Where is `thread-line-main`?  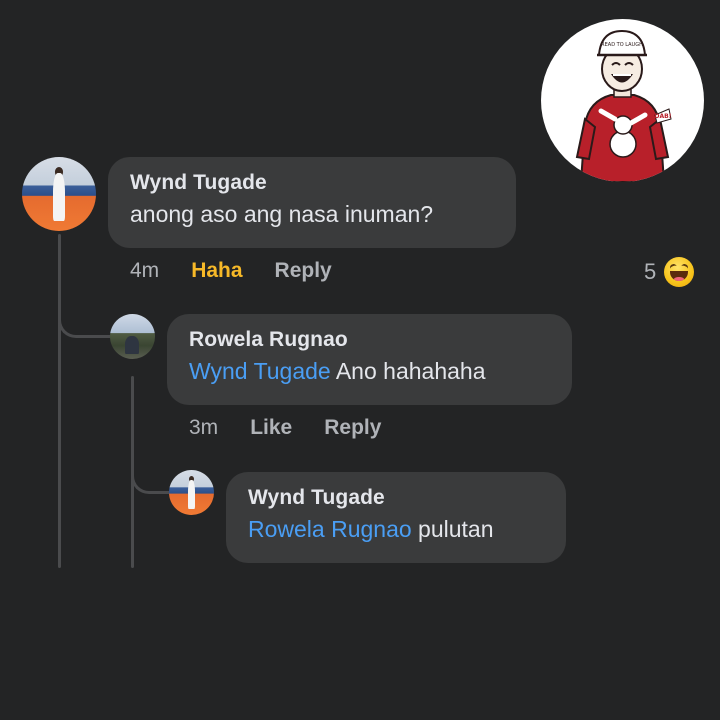
thread-line-main is located at coordinates (59, 401).